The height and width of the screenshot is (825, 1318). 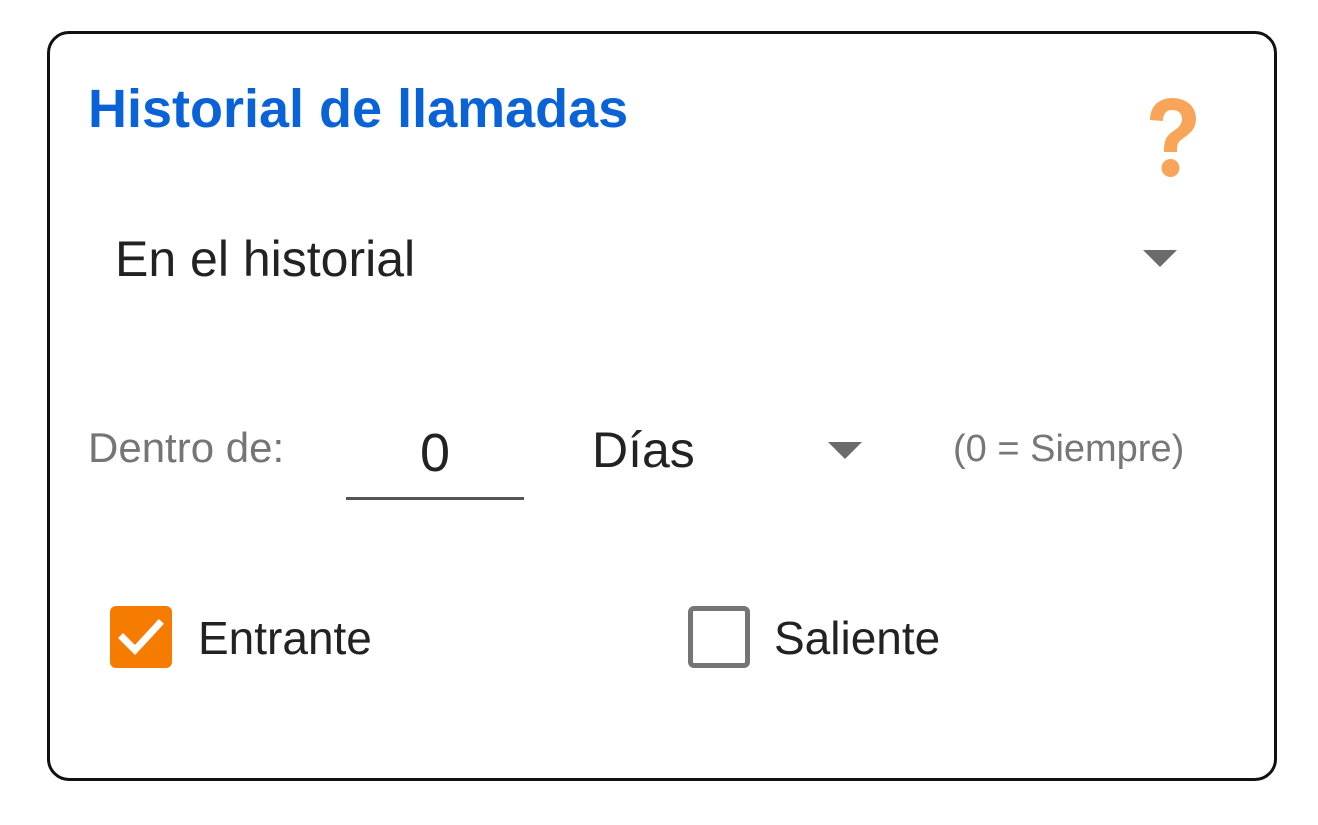 What do you see at coordinates (719, 637) in the screenshot?
I see `checkbox-unchecked-icon` at bounding box center [719, 637].